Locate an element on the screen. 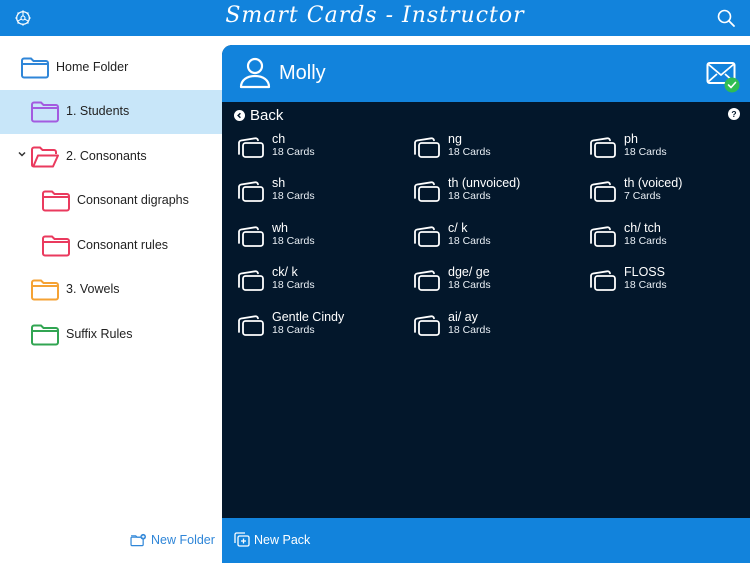  sidebar-folder-item: Consonant rules is located at coordinates (111, 246).